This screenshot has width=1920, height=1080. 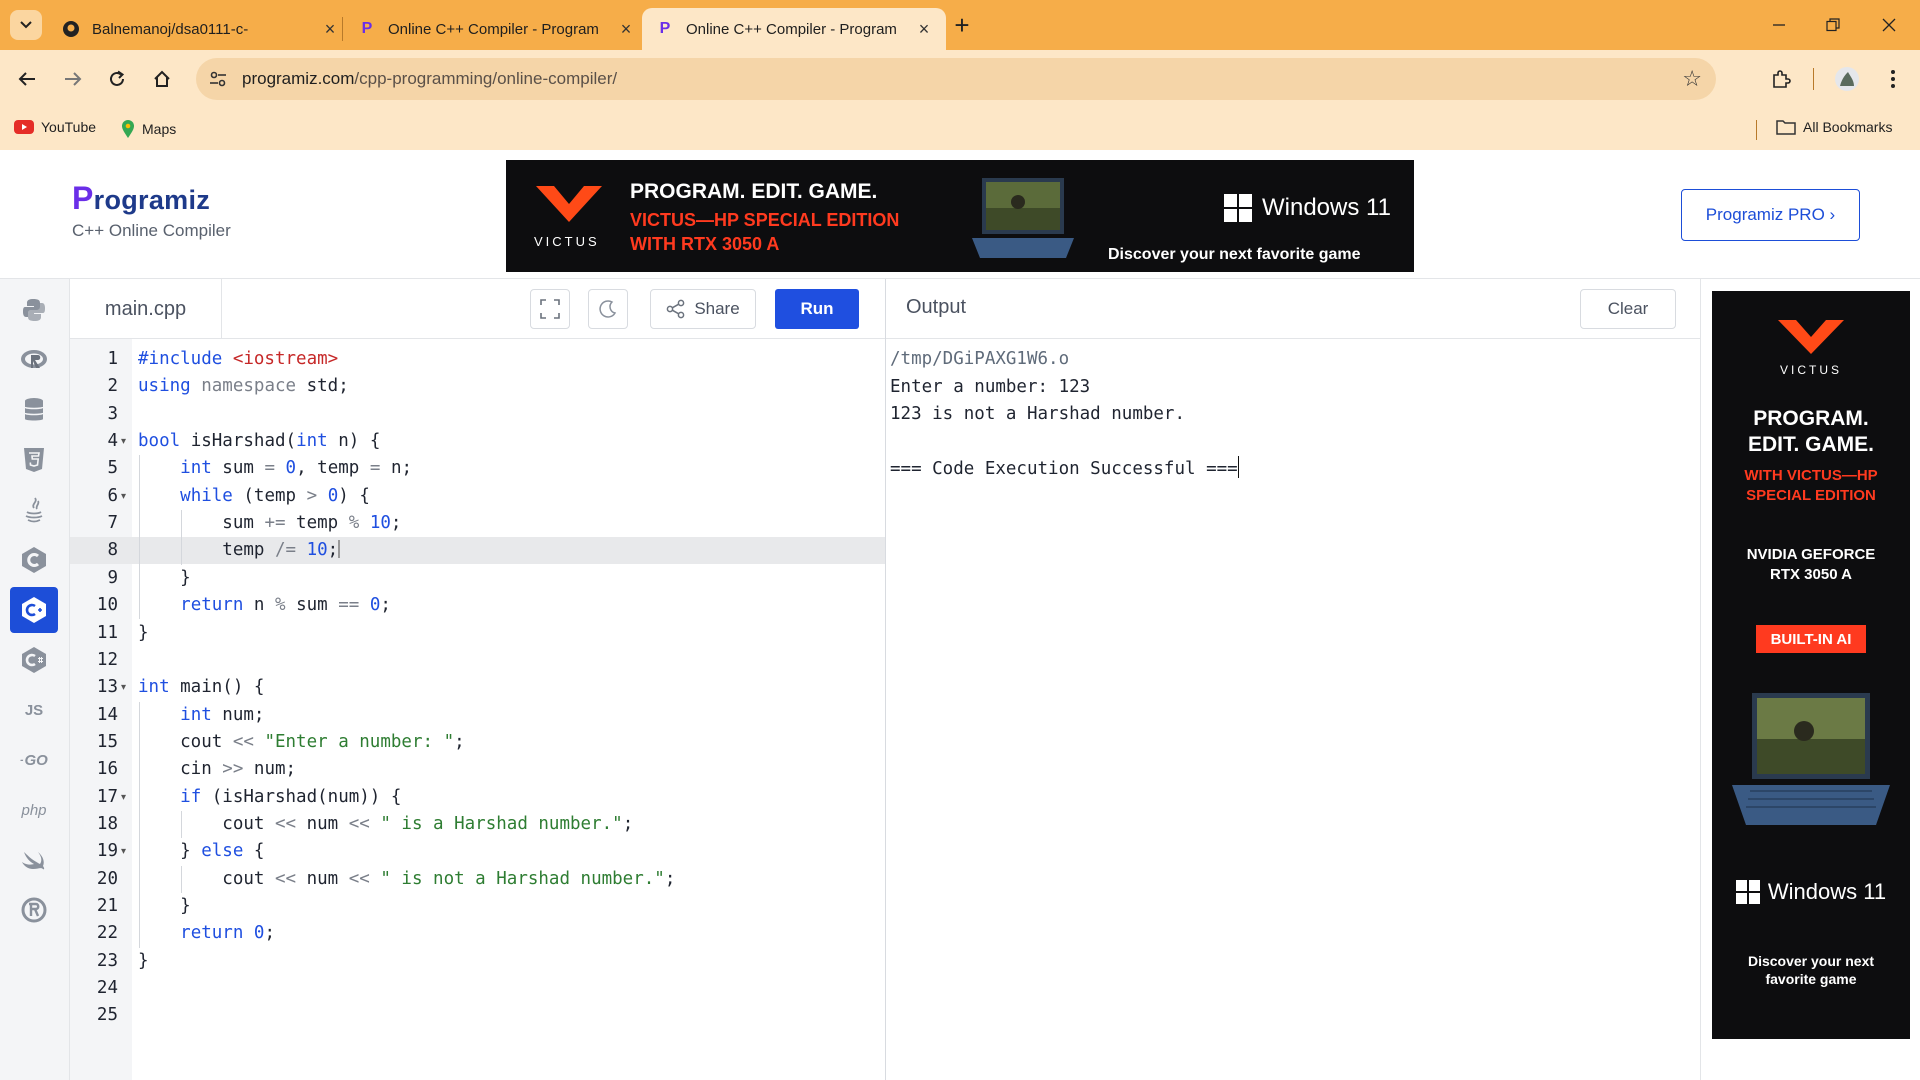 I want to click on sql-icon, so click(x=34, y=410).